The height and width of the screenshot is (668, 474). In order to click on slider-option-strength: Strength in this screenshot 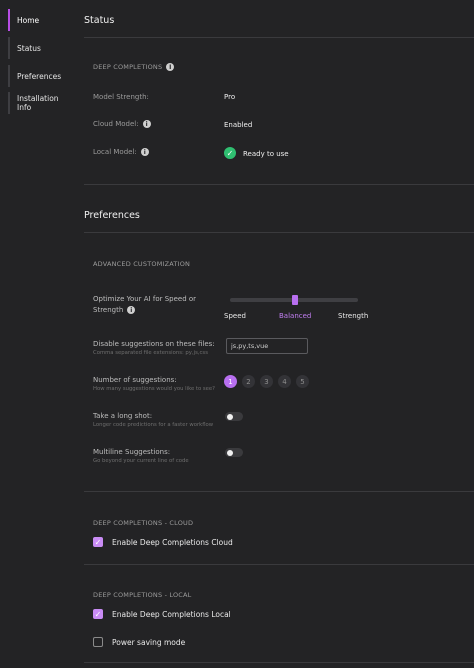, I will do `click(353, 316)`.